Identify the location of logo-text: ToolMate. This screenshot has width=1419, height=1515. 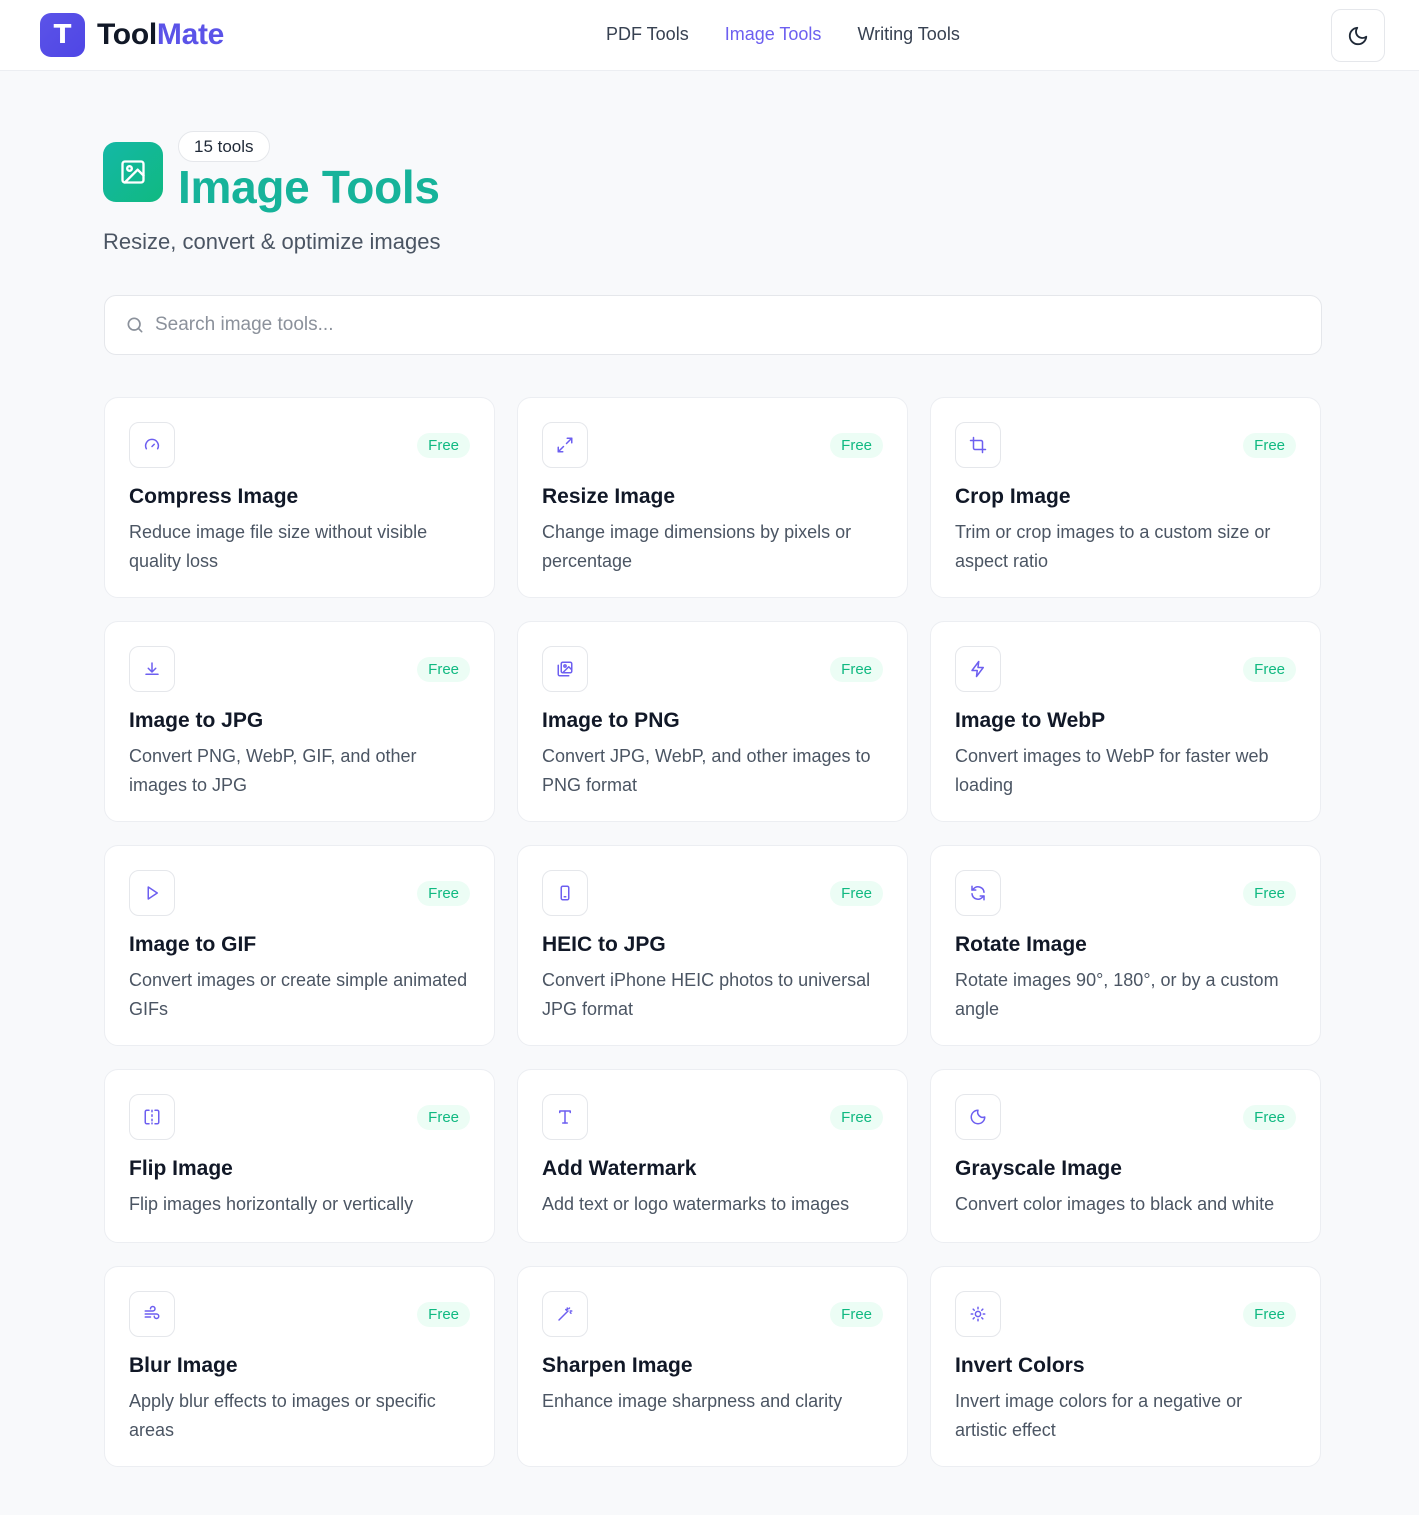
(160, 35).